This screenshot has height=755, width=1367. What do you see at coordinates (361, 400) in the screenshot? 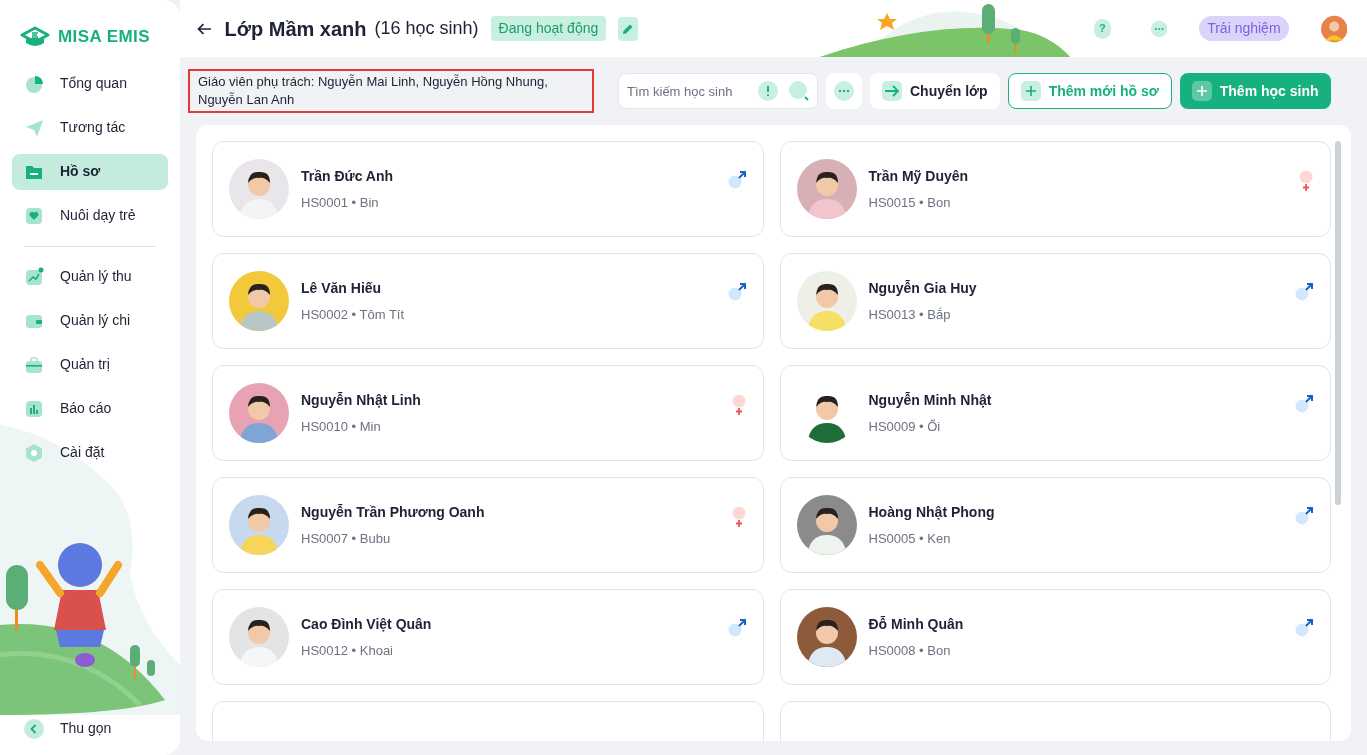
I see `student-name: Nguyễn Nhật Linh` at bounding box center [361, 400].